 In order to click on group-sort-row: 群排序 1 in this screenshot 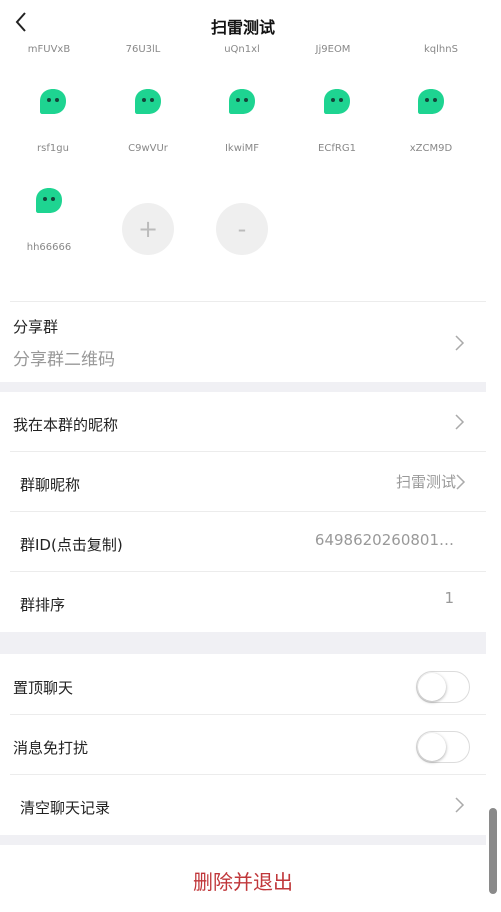, I will do `click(243, 602)`.